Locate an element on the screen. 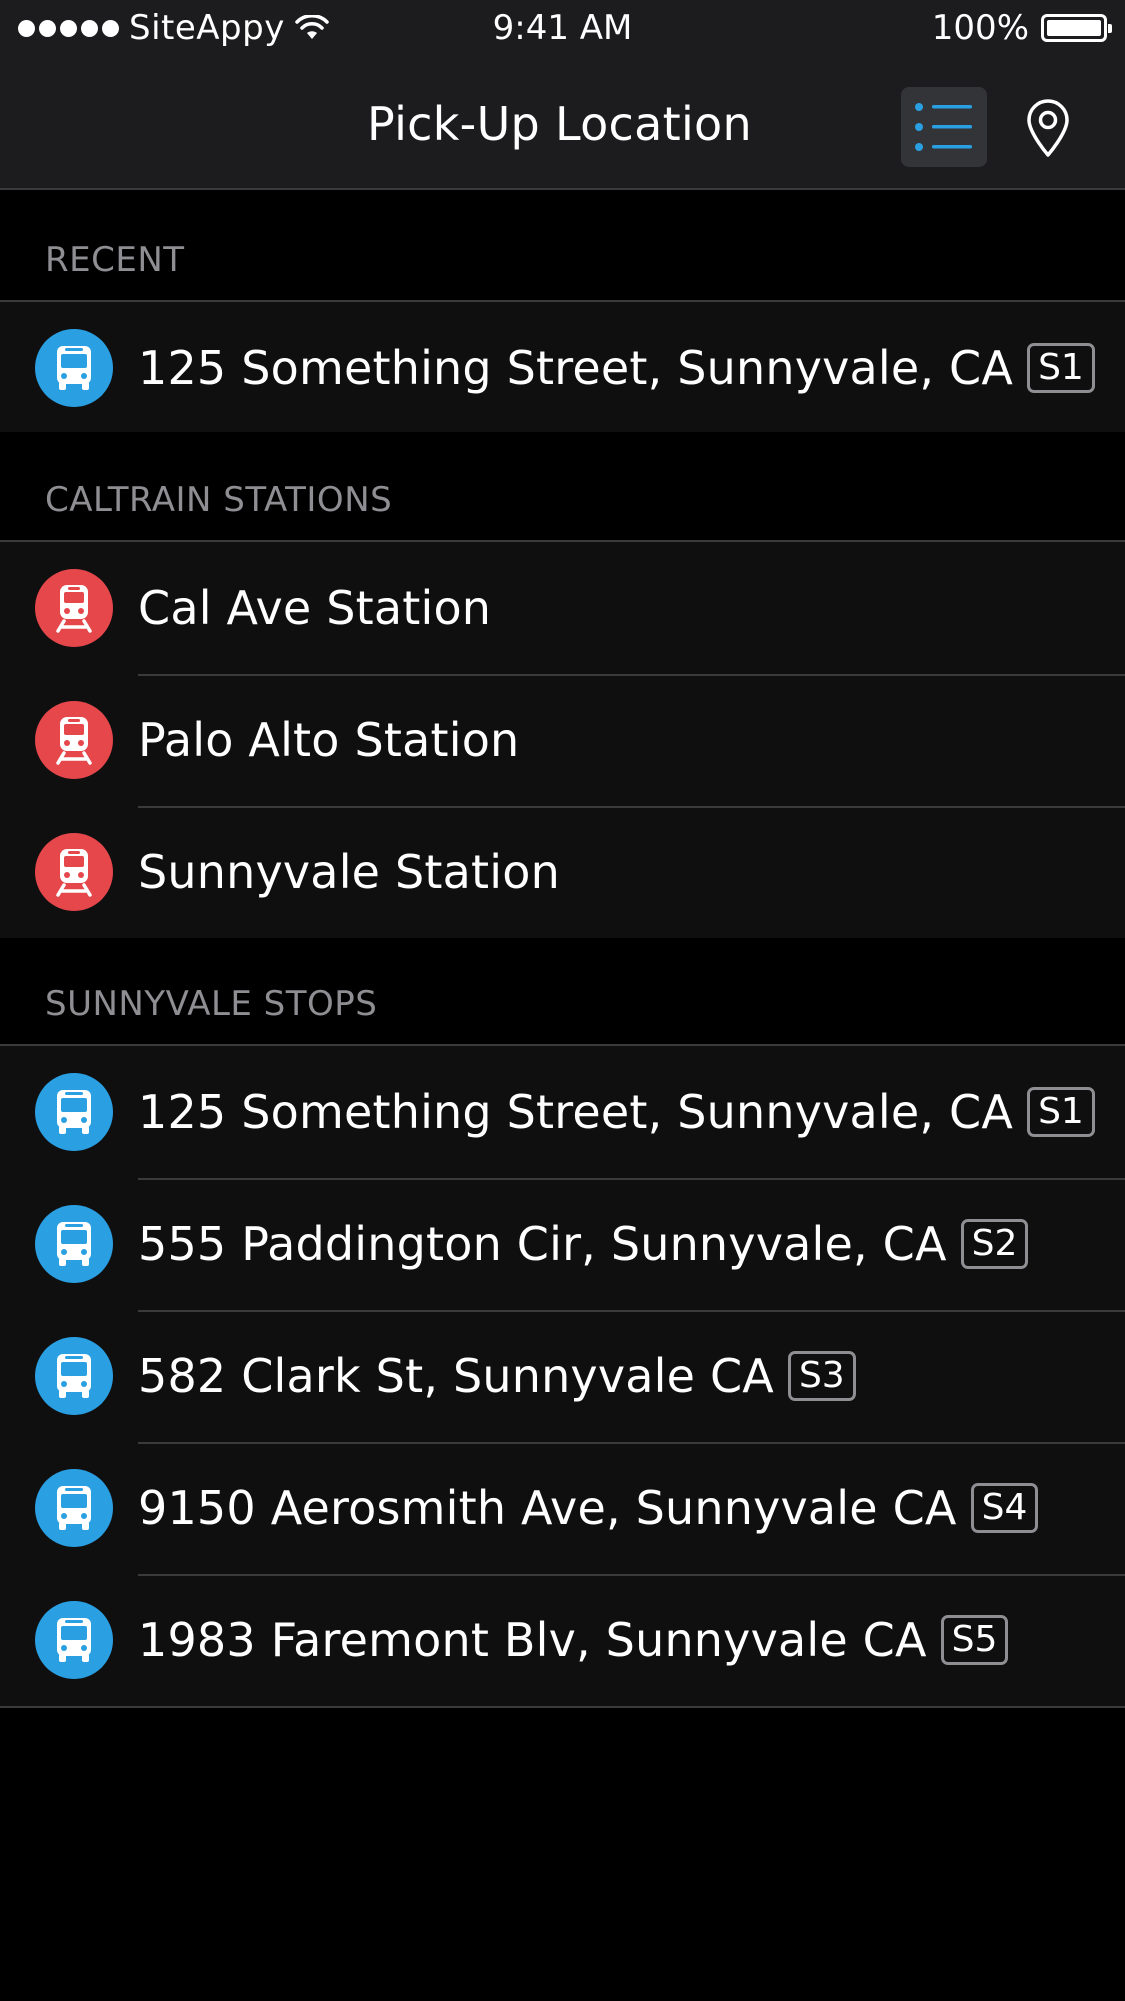 The width and height of the screenshot is (1125, 2001). list-item-text: Sunnyvale Station is located at coordinates (349, 872).